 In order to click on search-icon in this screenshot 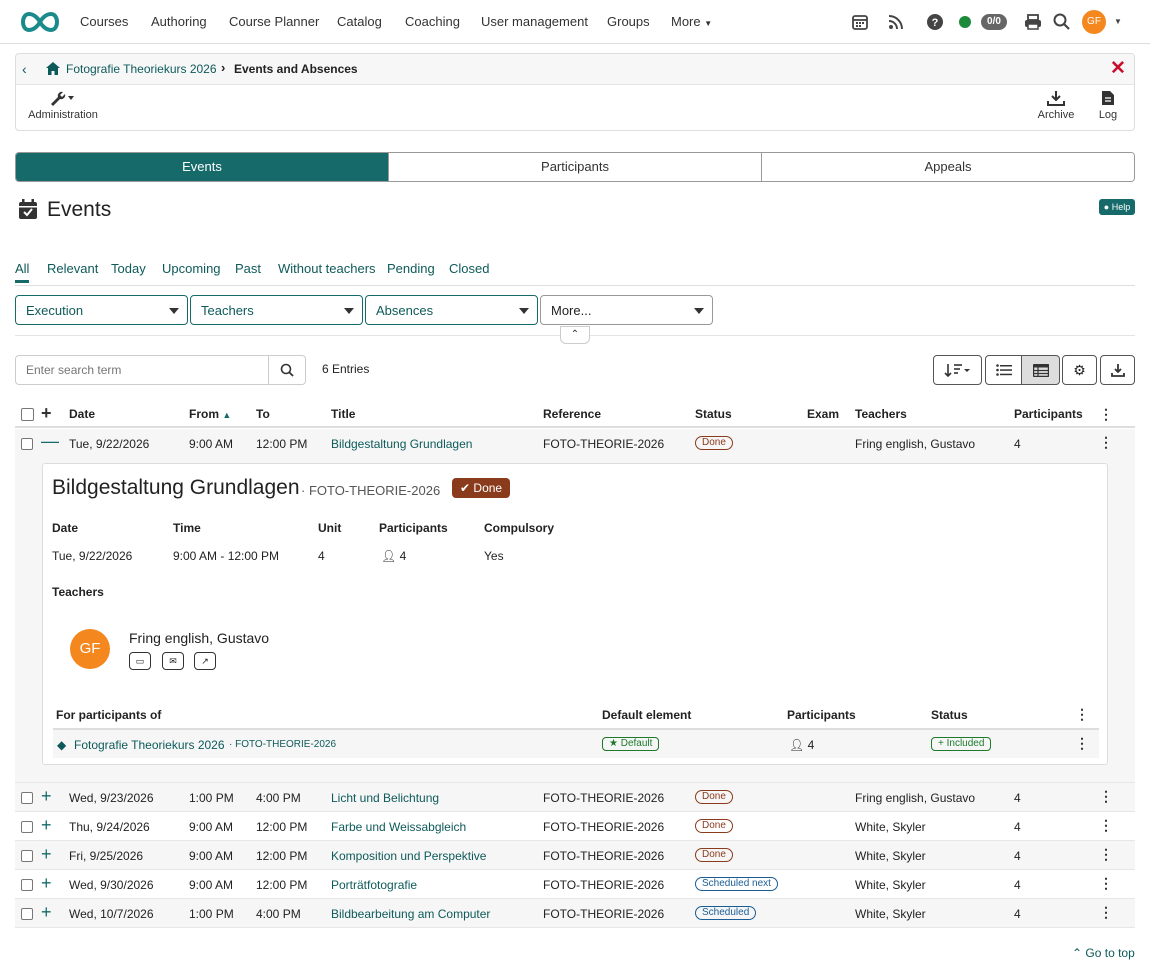, I will do `click(1062, 22)`.